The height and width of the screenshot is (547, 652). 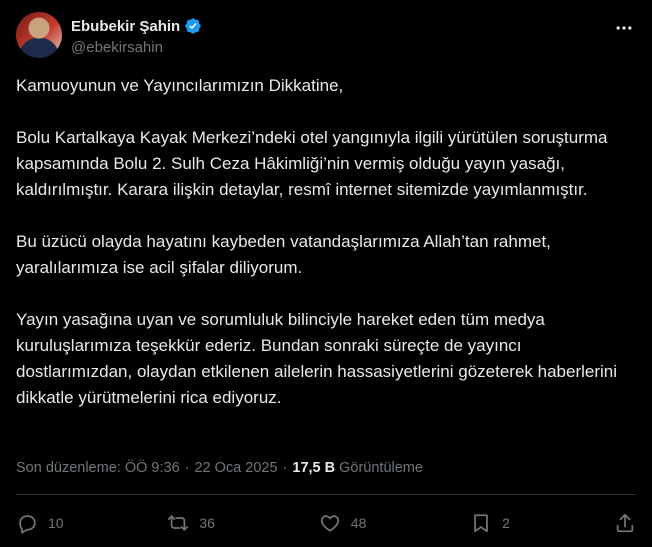 I want to click on tweet-time: ÖÖ 9:36, so click(x=152, y=468).